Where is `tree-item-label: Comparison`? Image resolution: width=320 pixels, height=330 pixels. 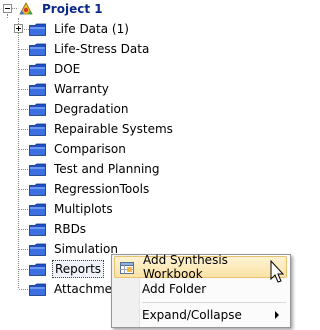
tree-item-label: Comparison is located at coordinates (90, 149).